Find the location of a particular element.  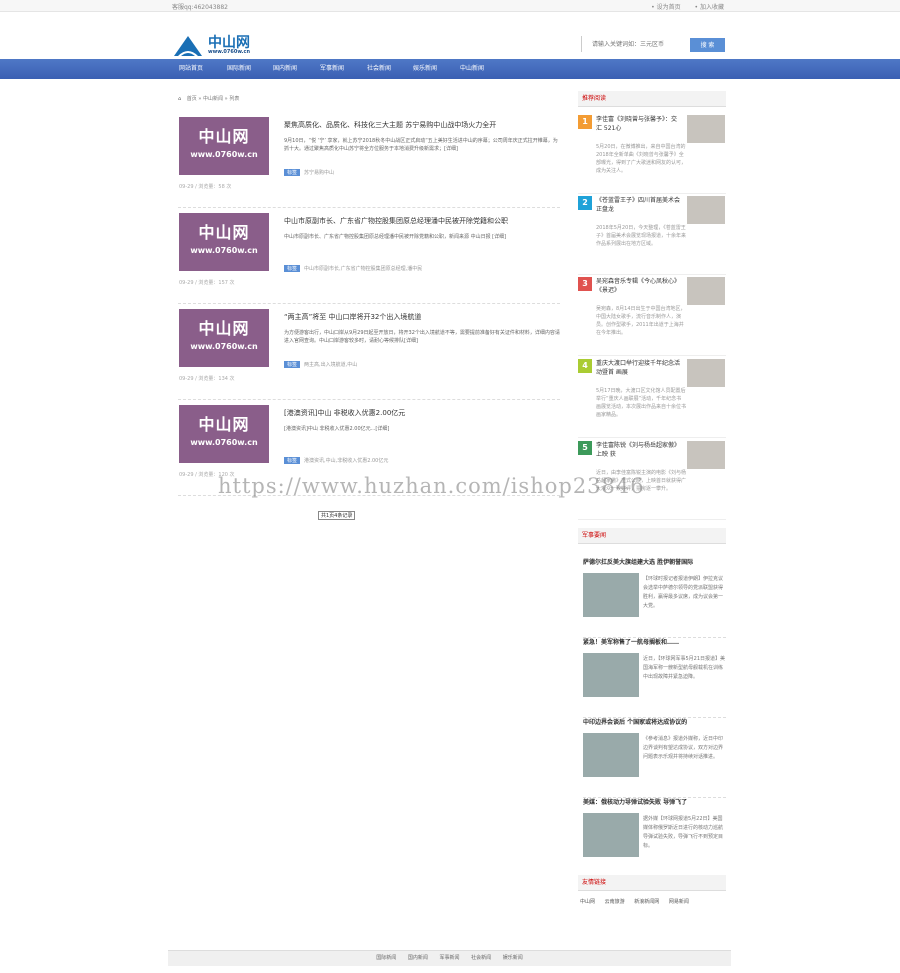

rank-title: 李佳富陈锐《刘与杨岳超家傲》上映 获 is located at coordinates (639, 450).